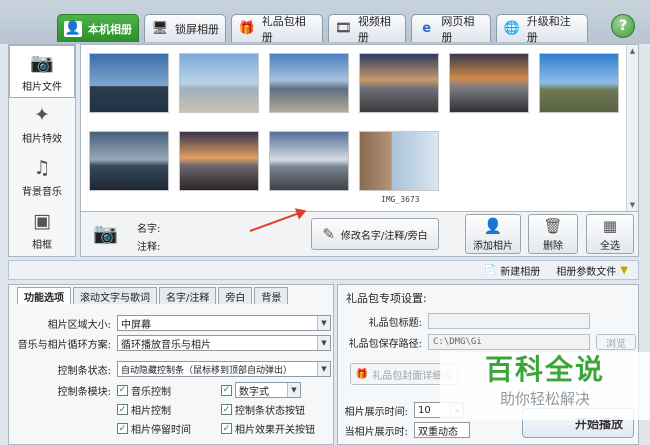 The image size is (650, 445). What do you see at coordinates (323, 270) in the screenshot?
I see `album-strip: 📄 新建相册 相册参数文件 ▼` at bounding box center [323, 270].